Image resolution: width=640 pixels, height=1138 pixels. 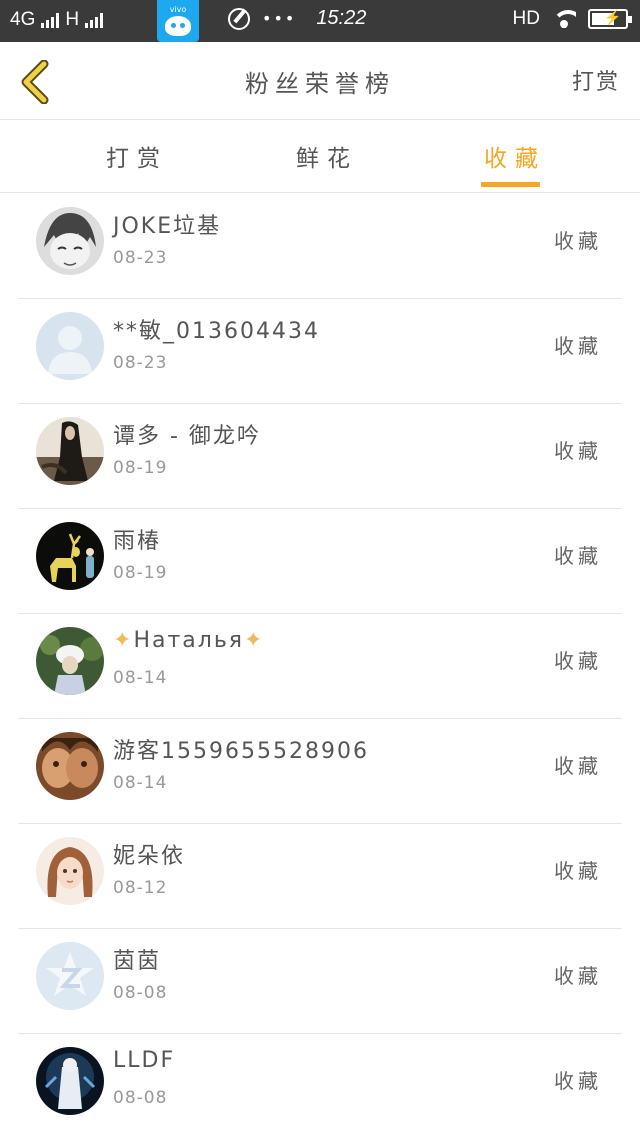 What do you see at coordinates (320, 876) in the screenshot?
I see `list-item: 妮朵依 08-12 收藏` at bounding box center [320, 876].